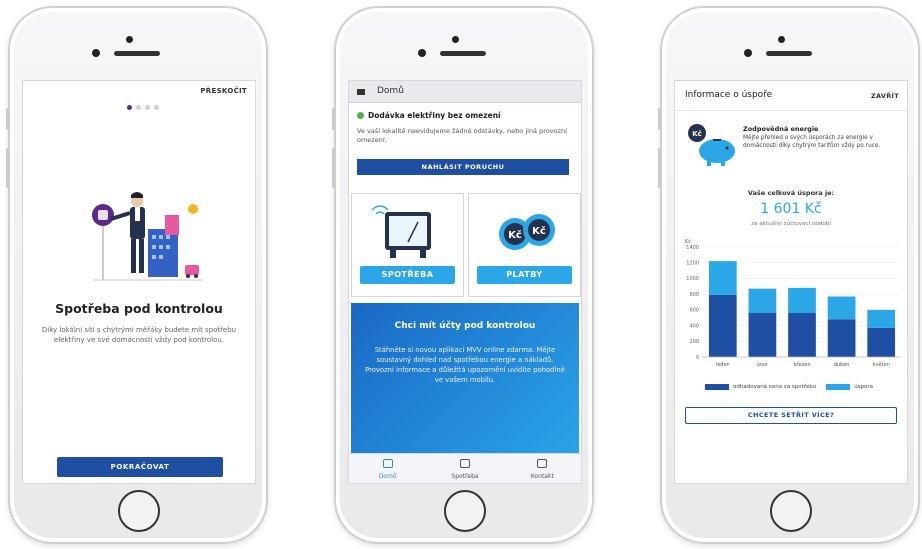 Image resolution: width=922 pixels, height=549 pixels. Describe the element at coordinates (463, 167) in the screenshot. I see `report-outage-button: NAHLÁSIT PORUCHU` at that location.